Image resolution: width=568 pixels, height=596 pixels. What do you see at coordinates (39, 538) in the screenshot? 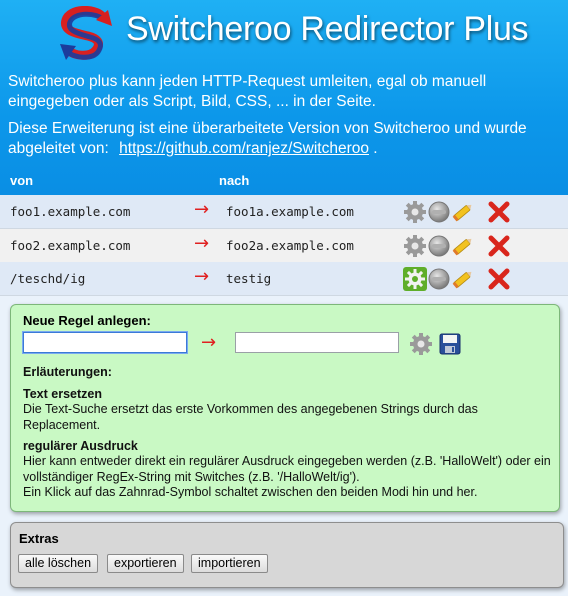
I see `extras-heading: Extras` at bounding box center [39, 538].